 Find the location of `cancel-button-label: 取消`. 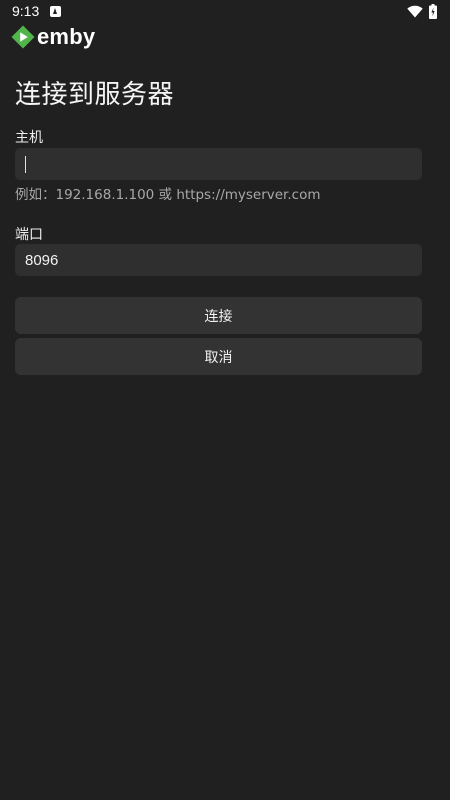

cancel-button-label: 取消 is located at coordinates (218, 357).